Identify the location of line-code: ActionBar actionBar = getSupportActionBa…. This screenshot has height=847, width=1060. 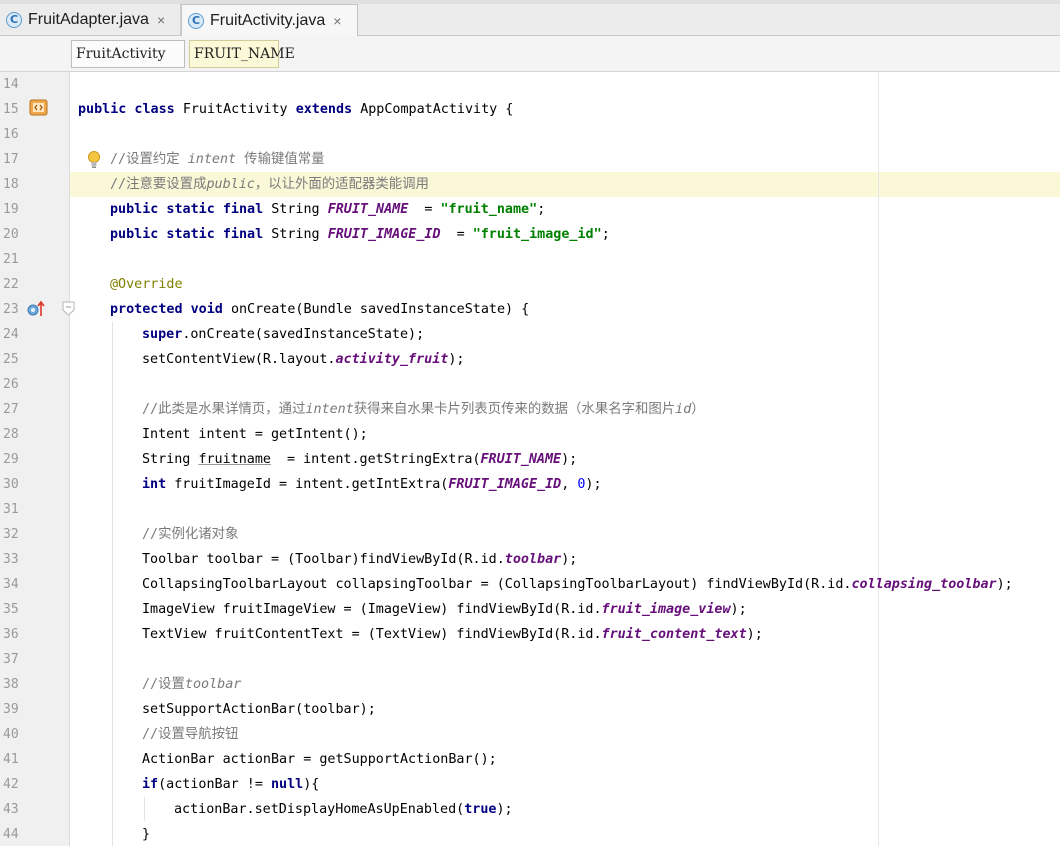
(319, 759).